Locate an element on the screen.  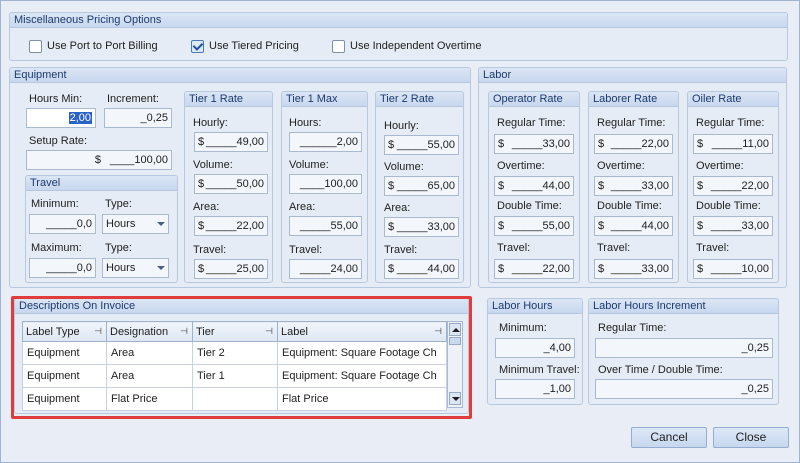
oiler-double-input: $ _____33,00 is located at coordinates (733, 226).